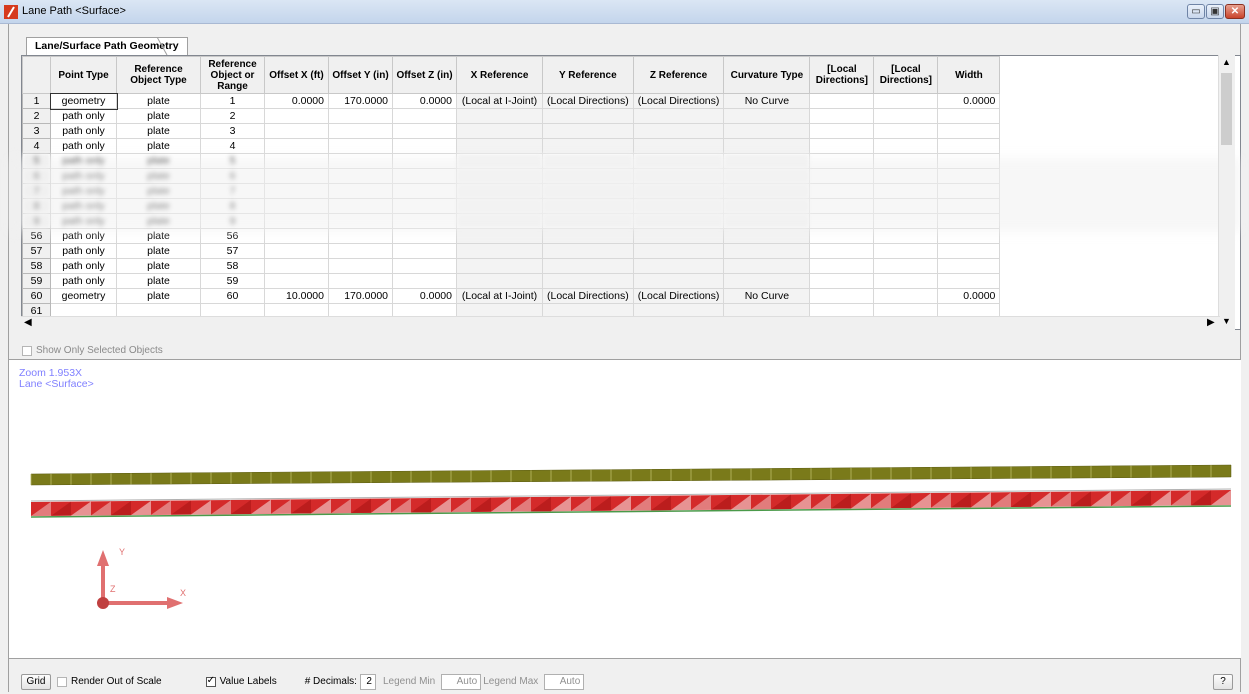 The width and height of the screenshot is (1249, 694). I want to click on grid-button: Grid, so click(36, 681).